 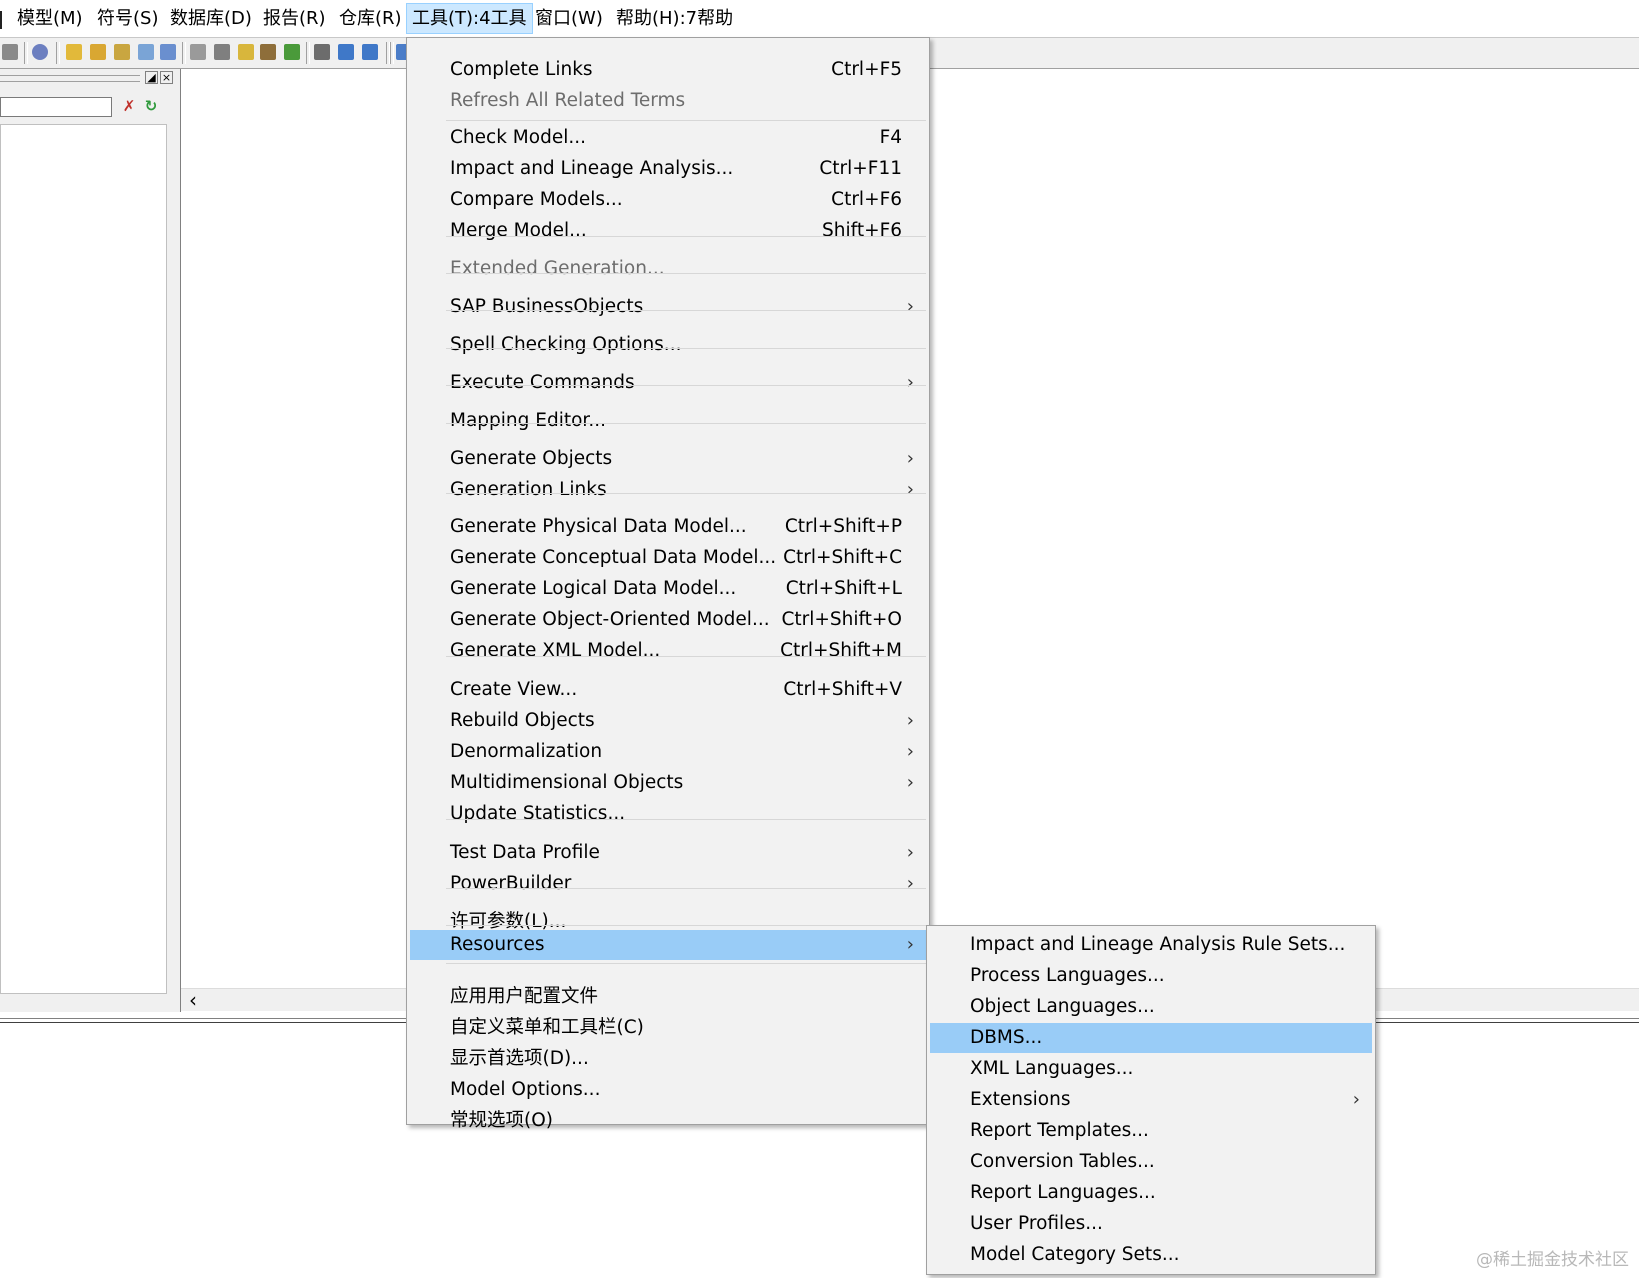 I want to click on undo-icon, so click(x=268, y=52).